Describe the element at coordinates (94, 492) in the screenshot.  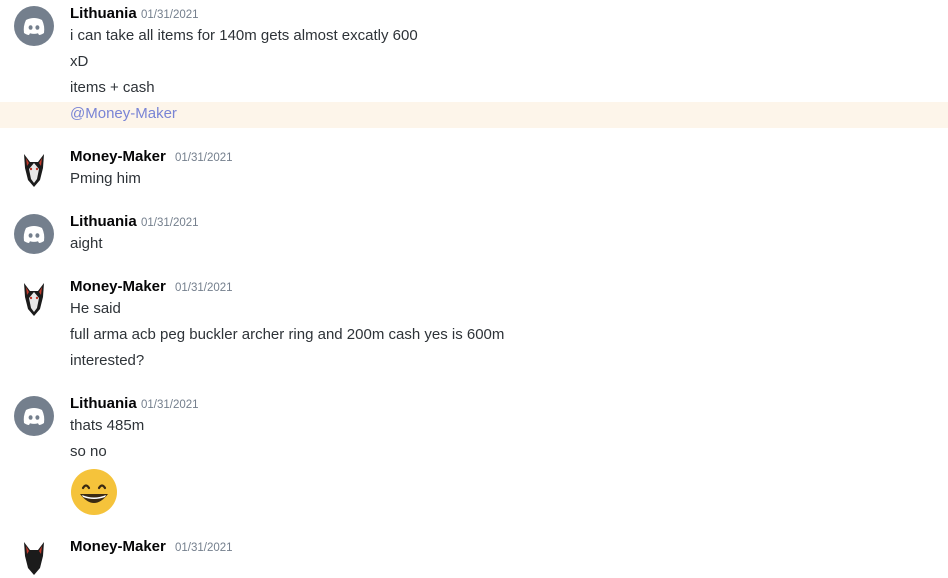
I see `grinning-smile-emoji-icon` at that location.